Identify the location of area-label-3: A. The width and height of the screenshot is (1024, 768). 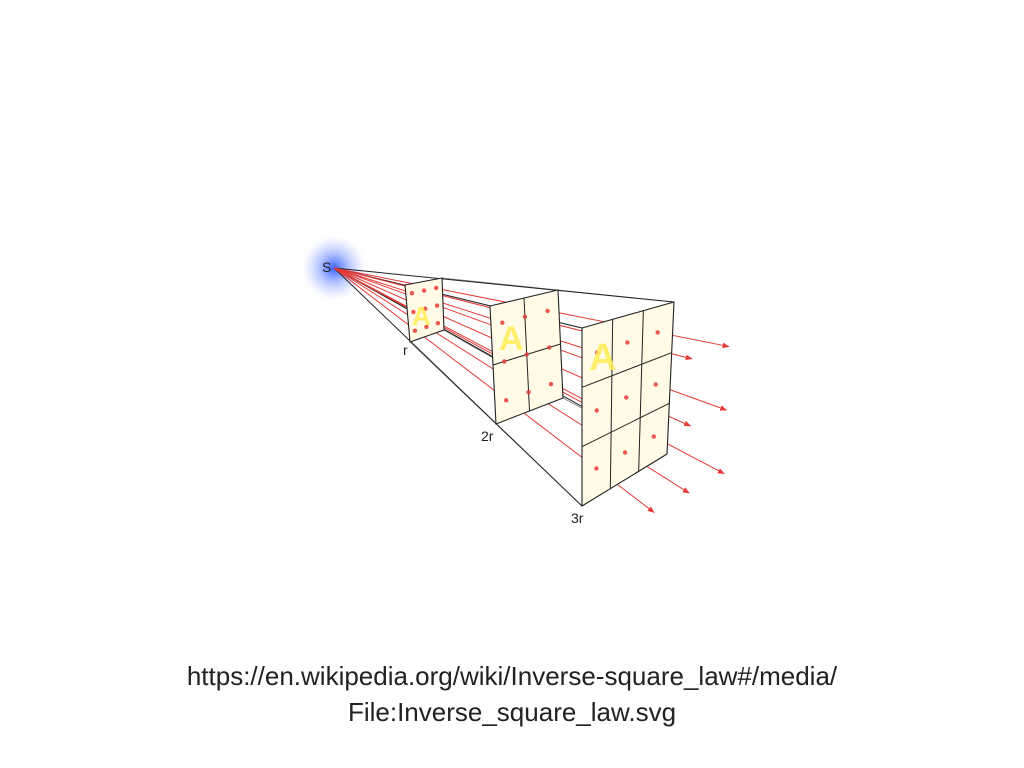
(602, 358).